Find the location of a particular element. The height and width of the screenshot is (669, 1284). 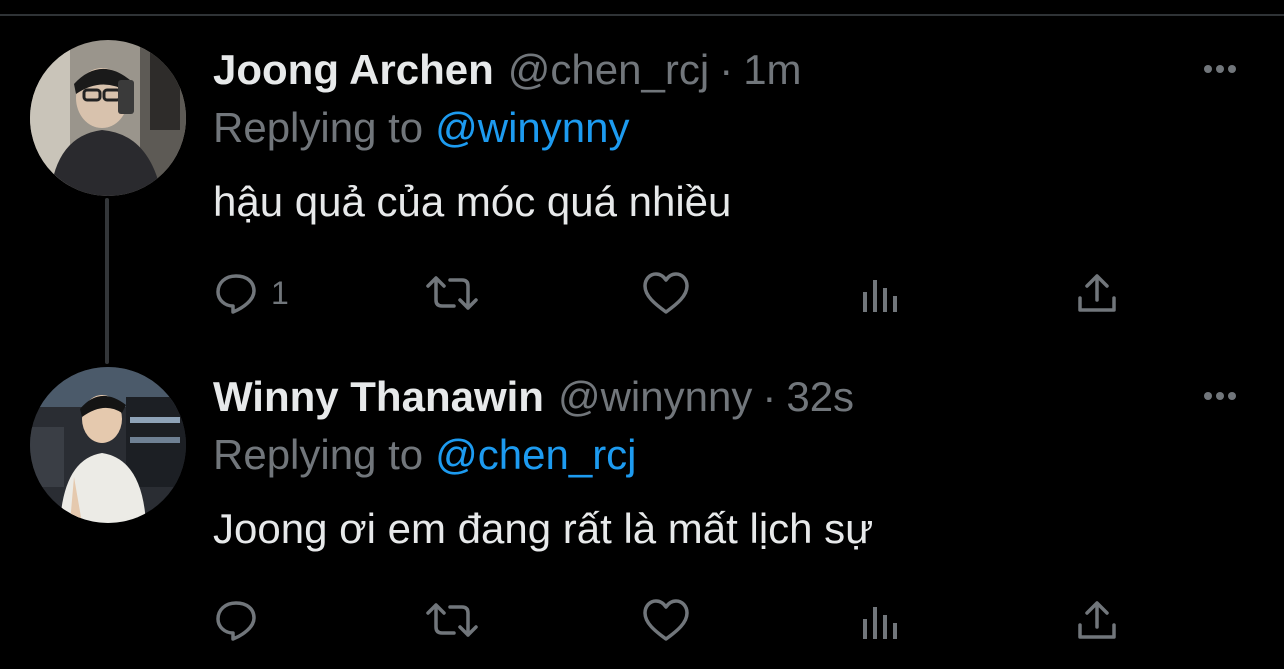

display-name: Joong Archen is located at coordinates (353, 69).